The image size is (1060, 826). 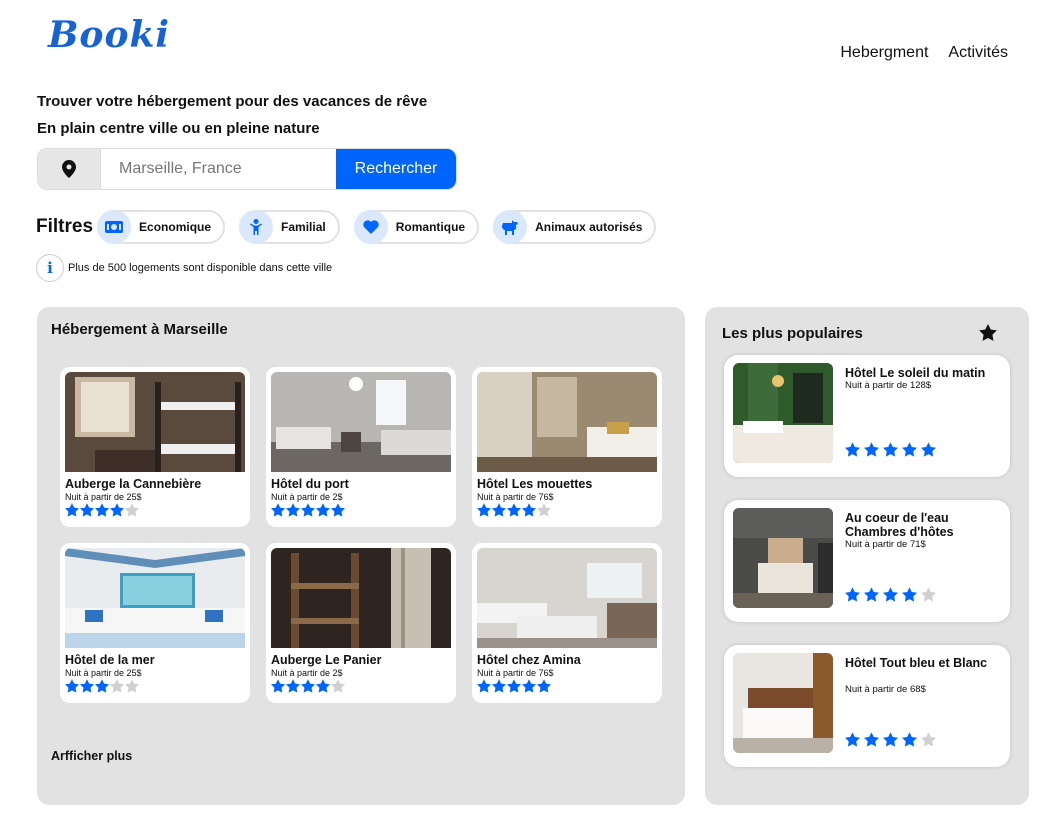 I want to click on filter-romantique: Romantique, so click(x=416, y=227).